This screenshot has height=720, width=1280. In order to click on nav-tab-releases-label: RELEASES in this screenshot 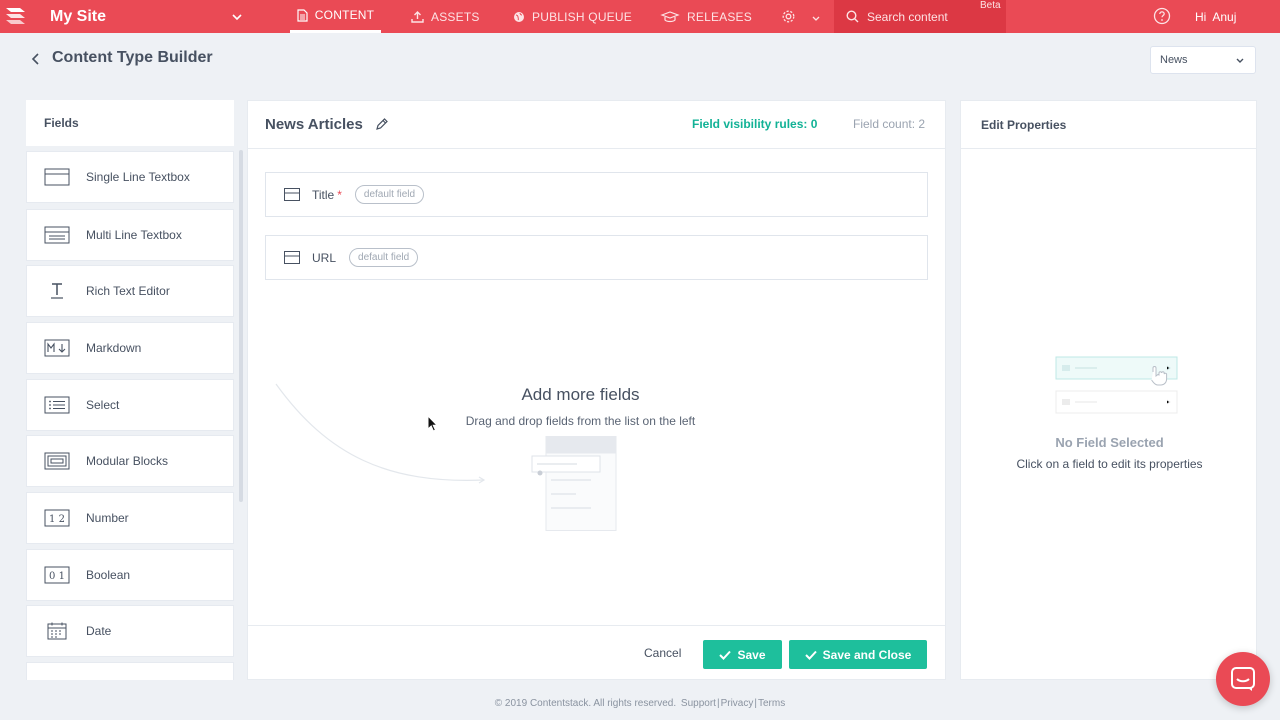, I will do `click(719, 16)`.